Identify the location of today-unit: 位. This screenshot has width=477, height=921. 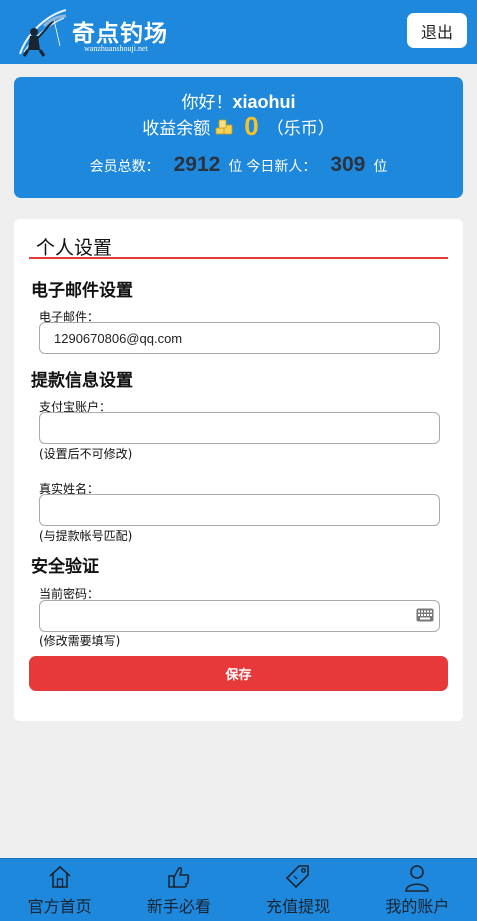
(380, 167).